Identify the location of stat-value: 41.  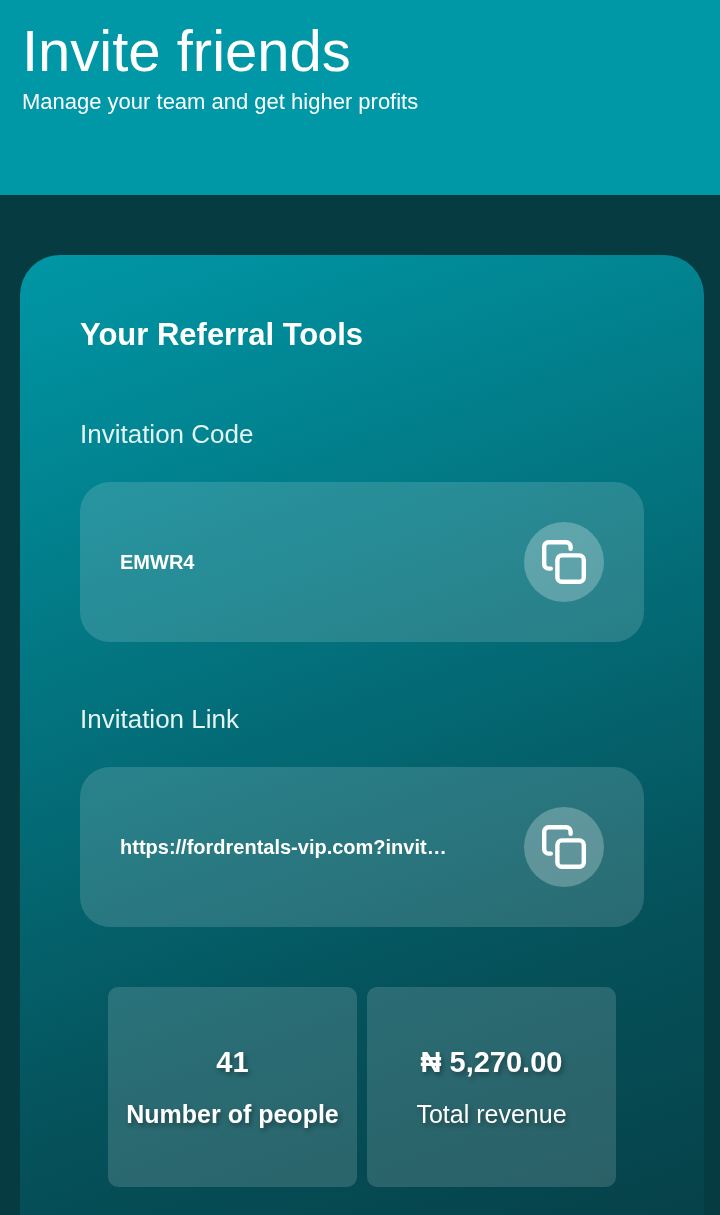
(232, 1062).